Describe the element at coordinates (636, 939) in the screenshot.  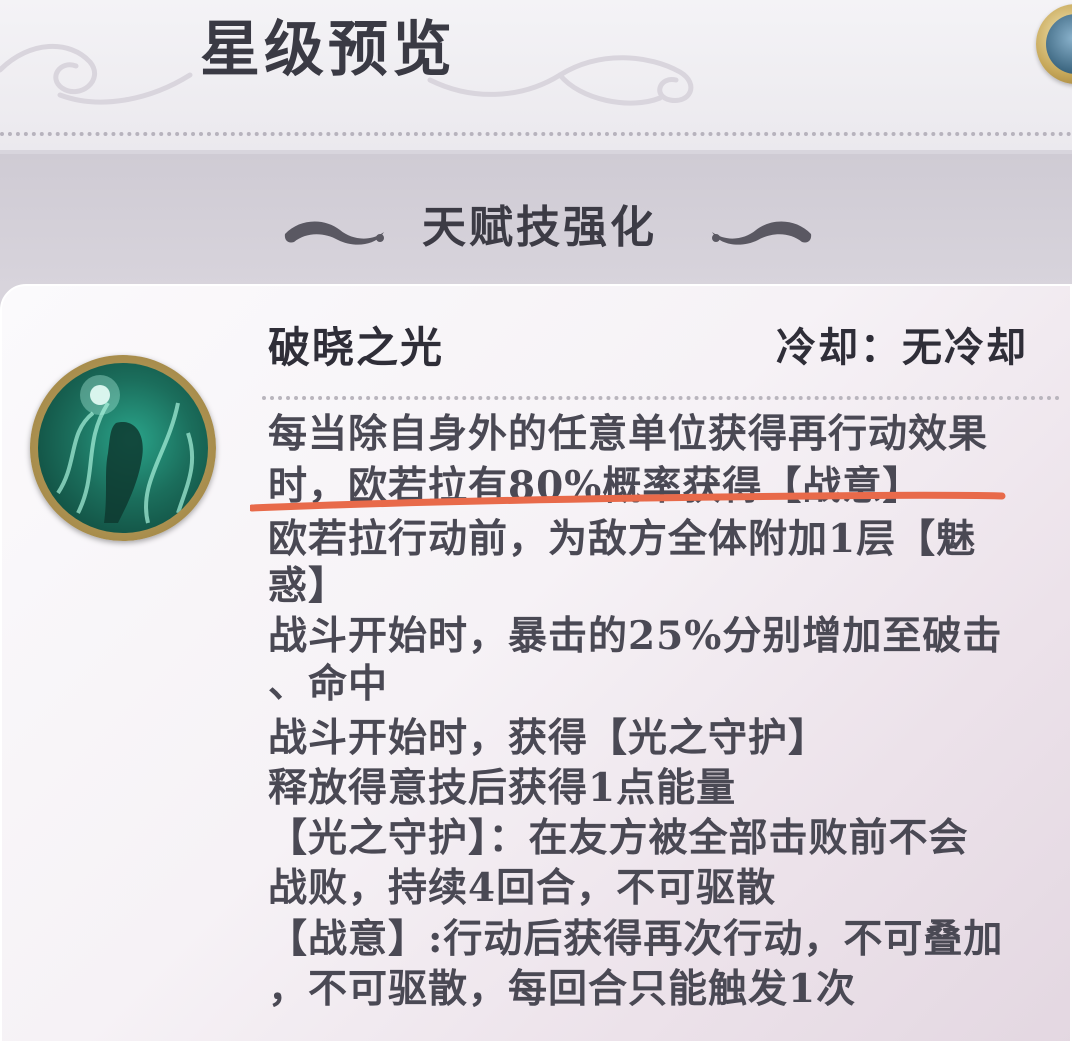
I see `description-line: 【战意】:行动后获得再次行动，不可叠加` at that location.